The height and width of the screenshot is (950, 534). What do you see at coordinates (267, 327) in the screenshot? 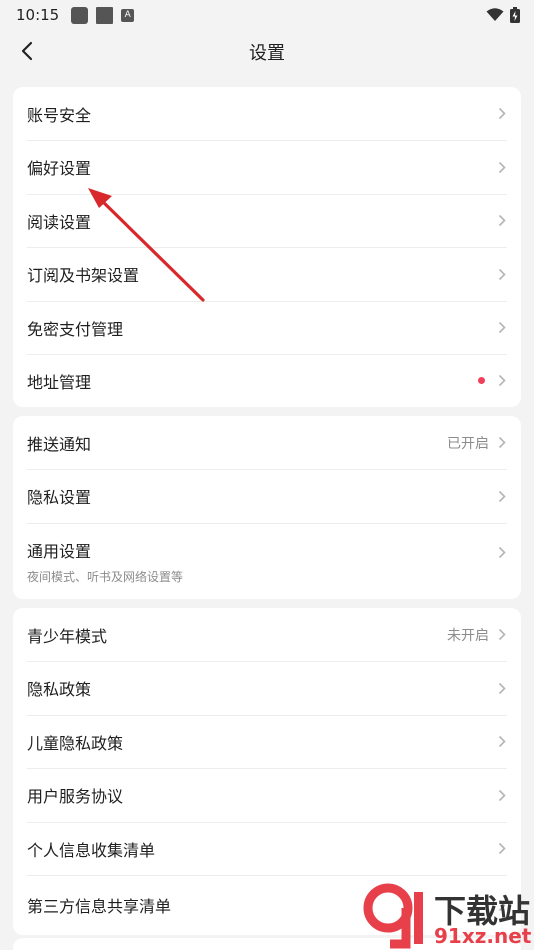
I see `settings-item-password-free-payment: 免密支付管理` at bounding box center [267, 327].